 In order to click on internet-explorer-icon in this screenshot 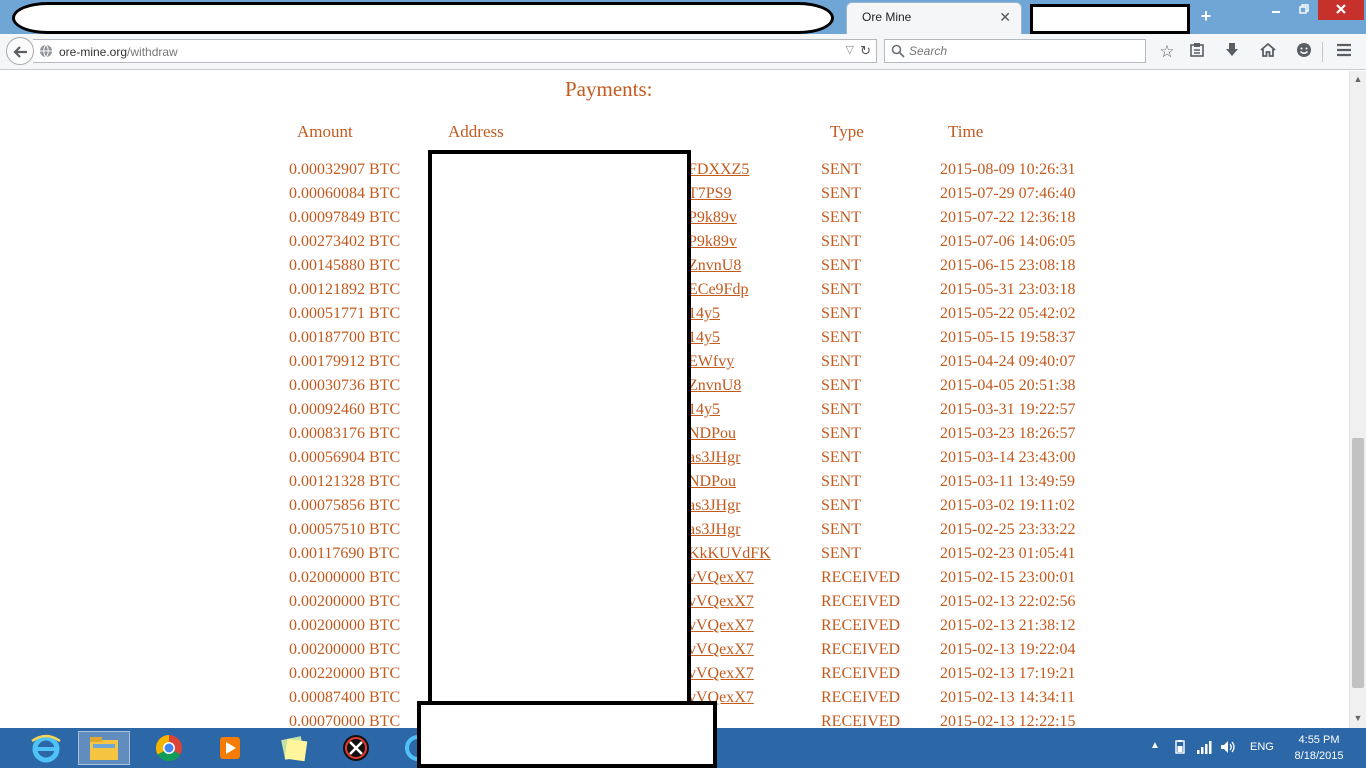, I will do `click(46, 748)`.